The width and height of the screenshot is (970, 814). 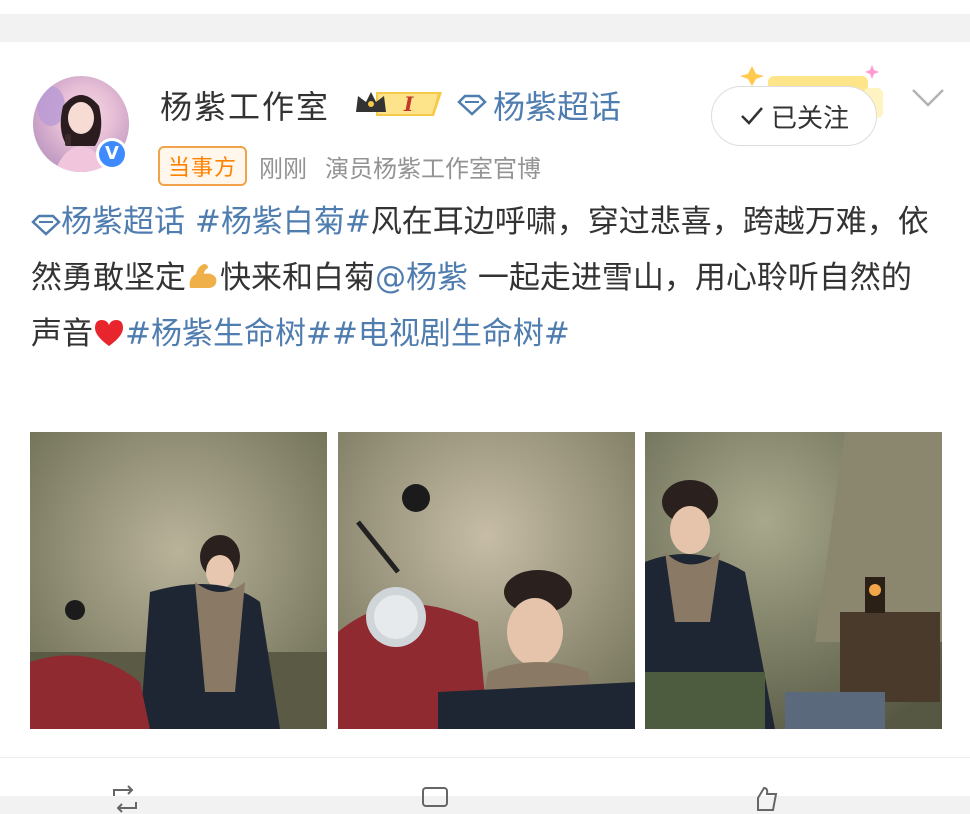 I want to click on verified-check-icon: V, so click(x=112, y=154).